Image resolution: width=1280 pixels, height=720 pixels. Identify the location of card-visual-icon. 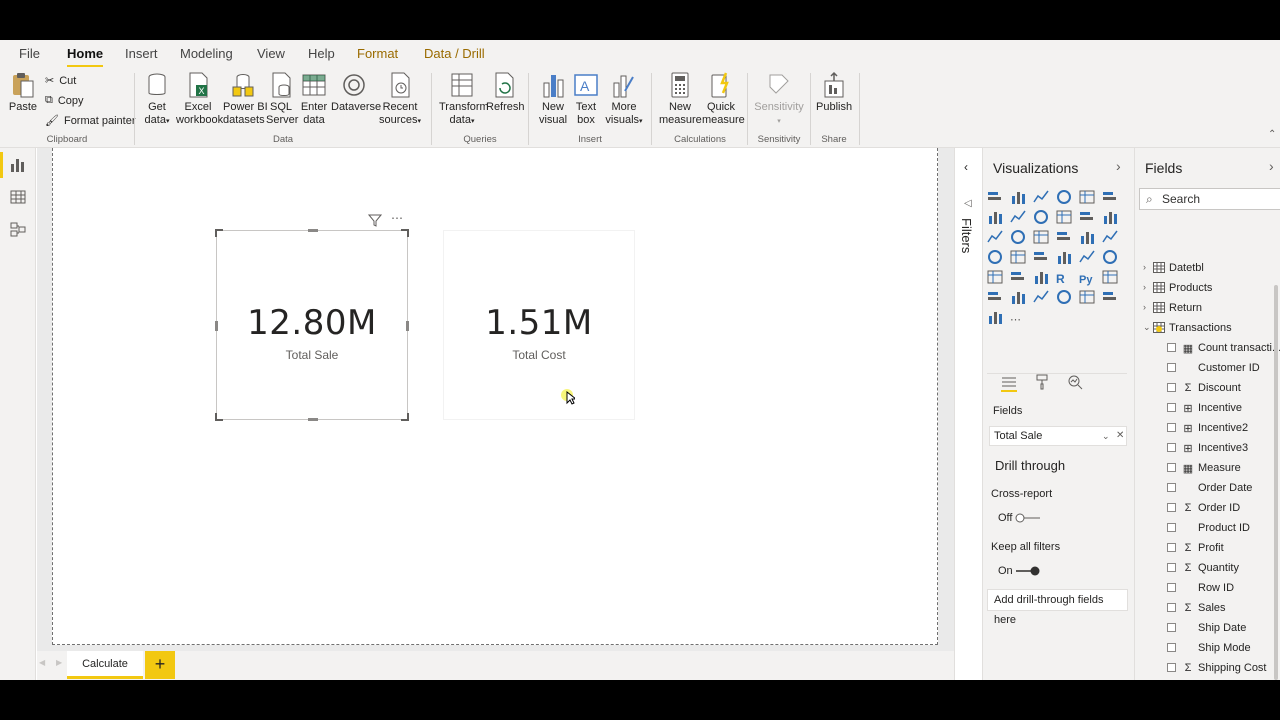
(1064, 257).